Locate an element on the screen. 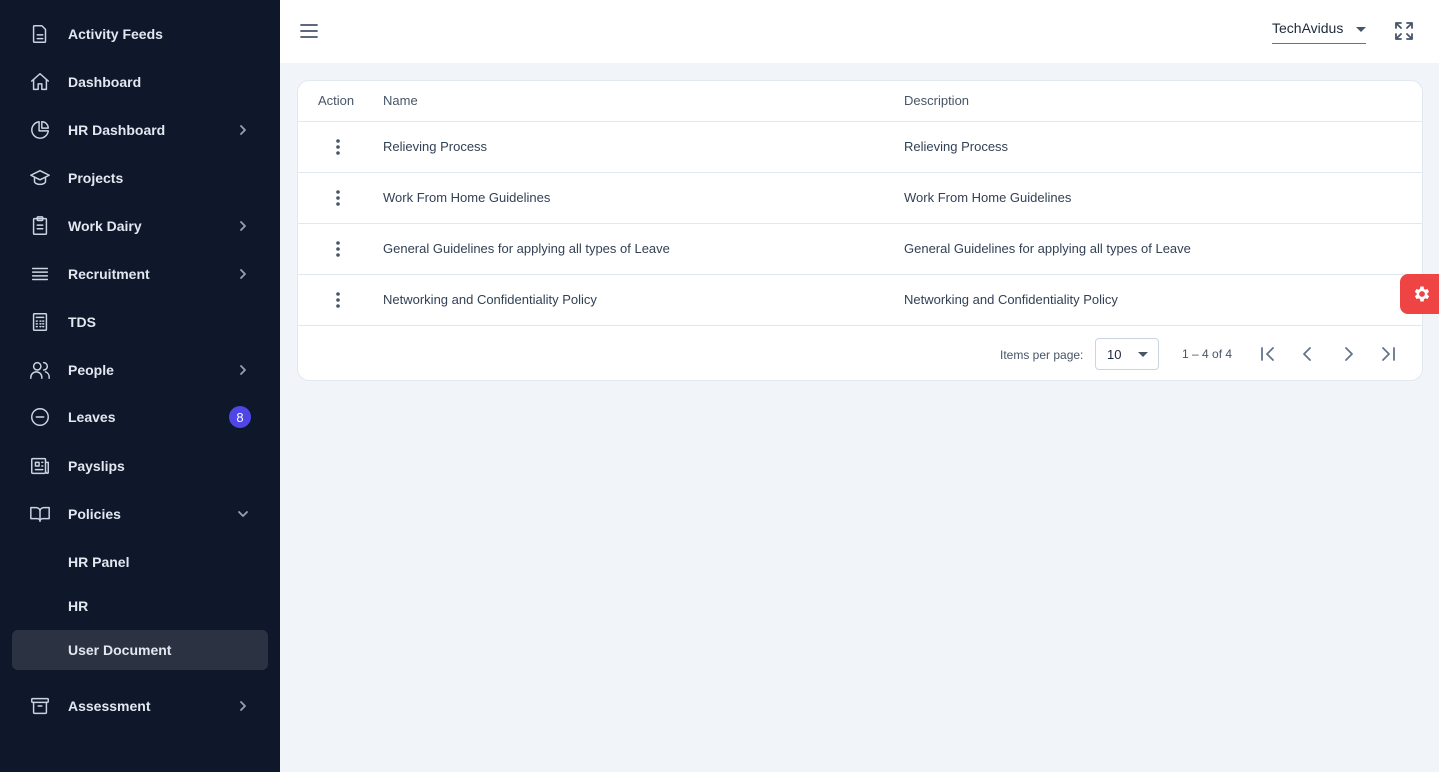  sidebar-item-assessment: Assessment is located at coordinates (140, 706).